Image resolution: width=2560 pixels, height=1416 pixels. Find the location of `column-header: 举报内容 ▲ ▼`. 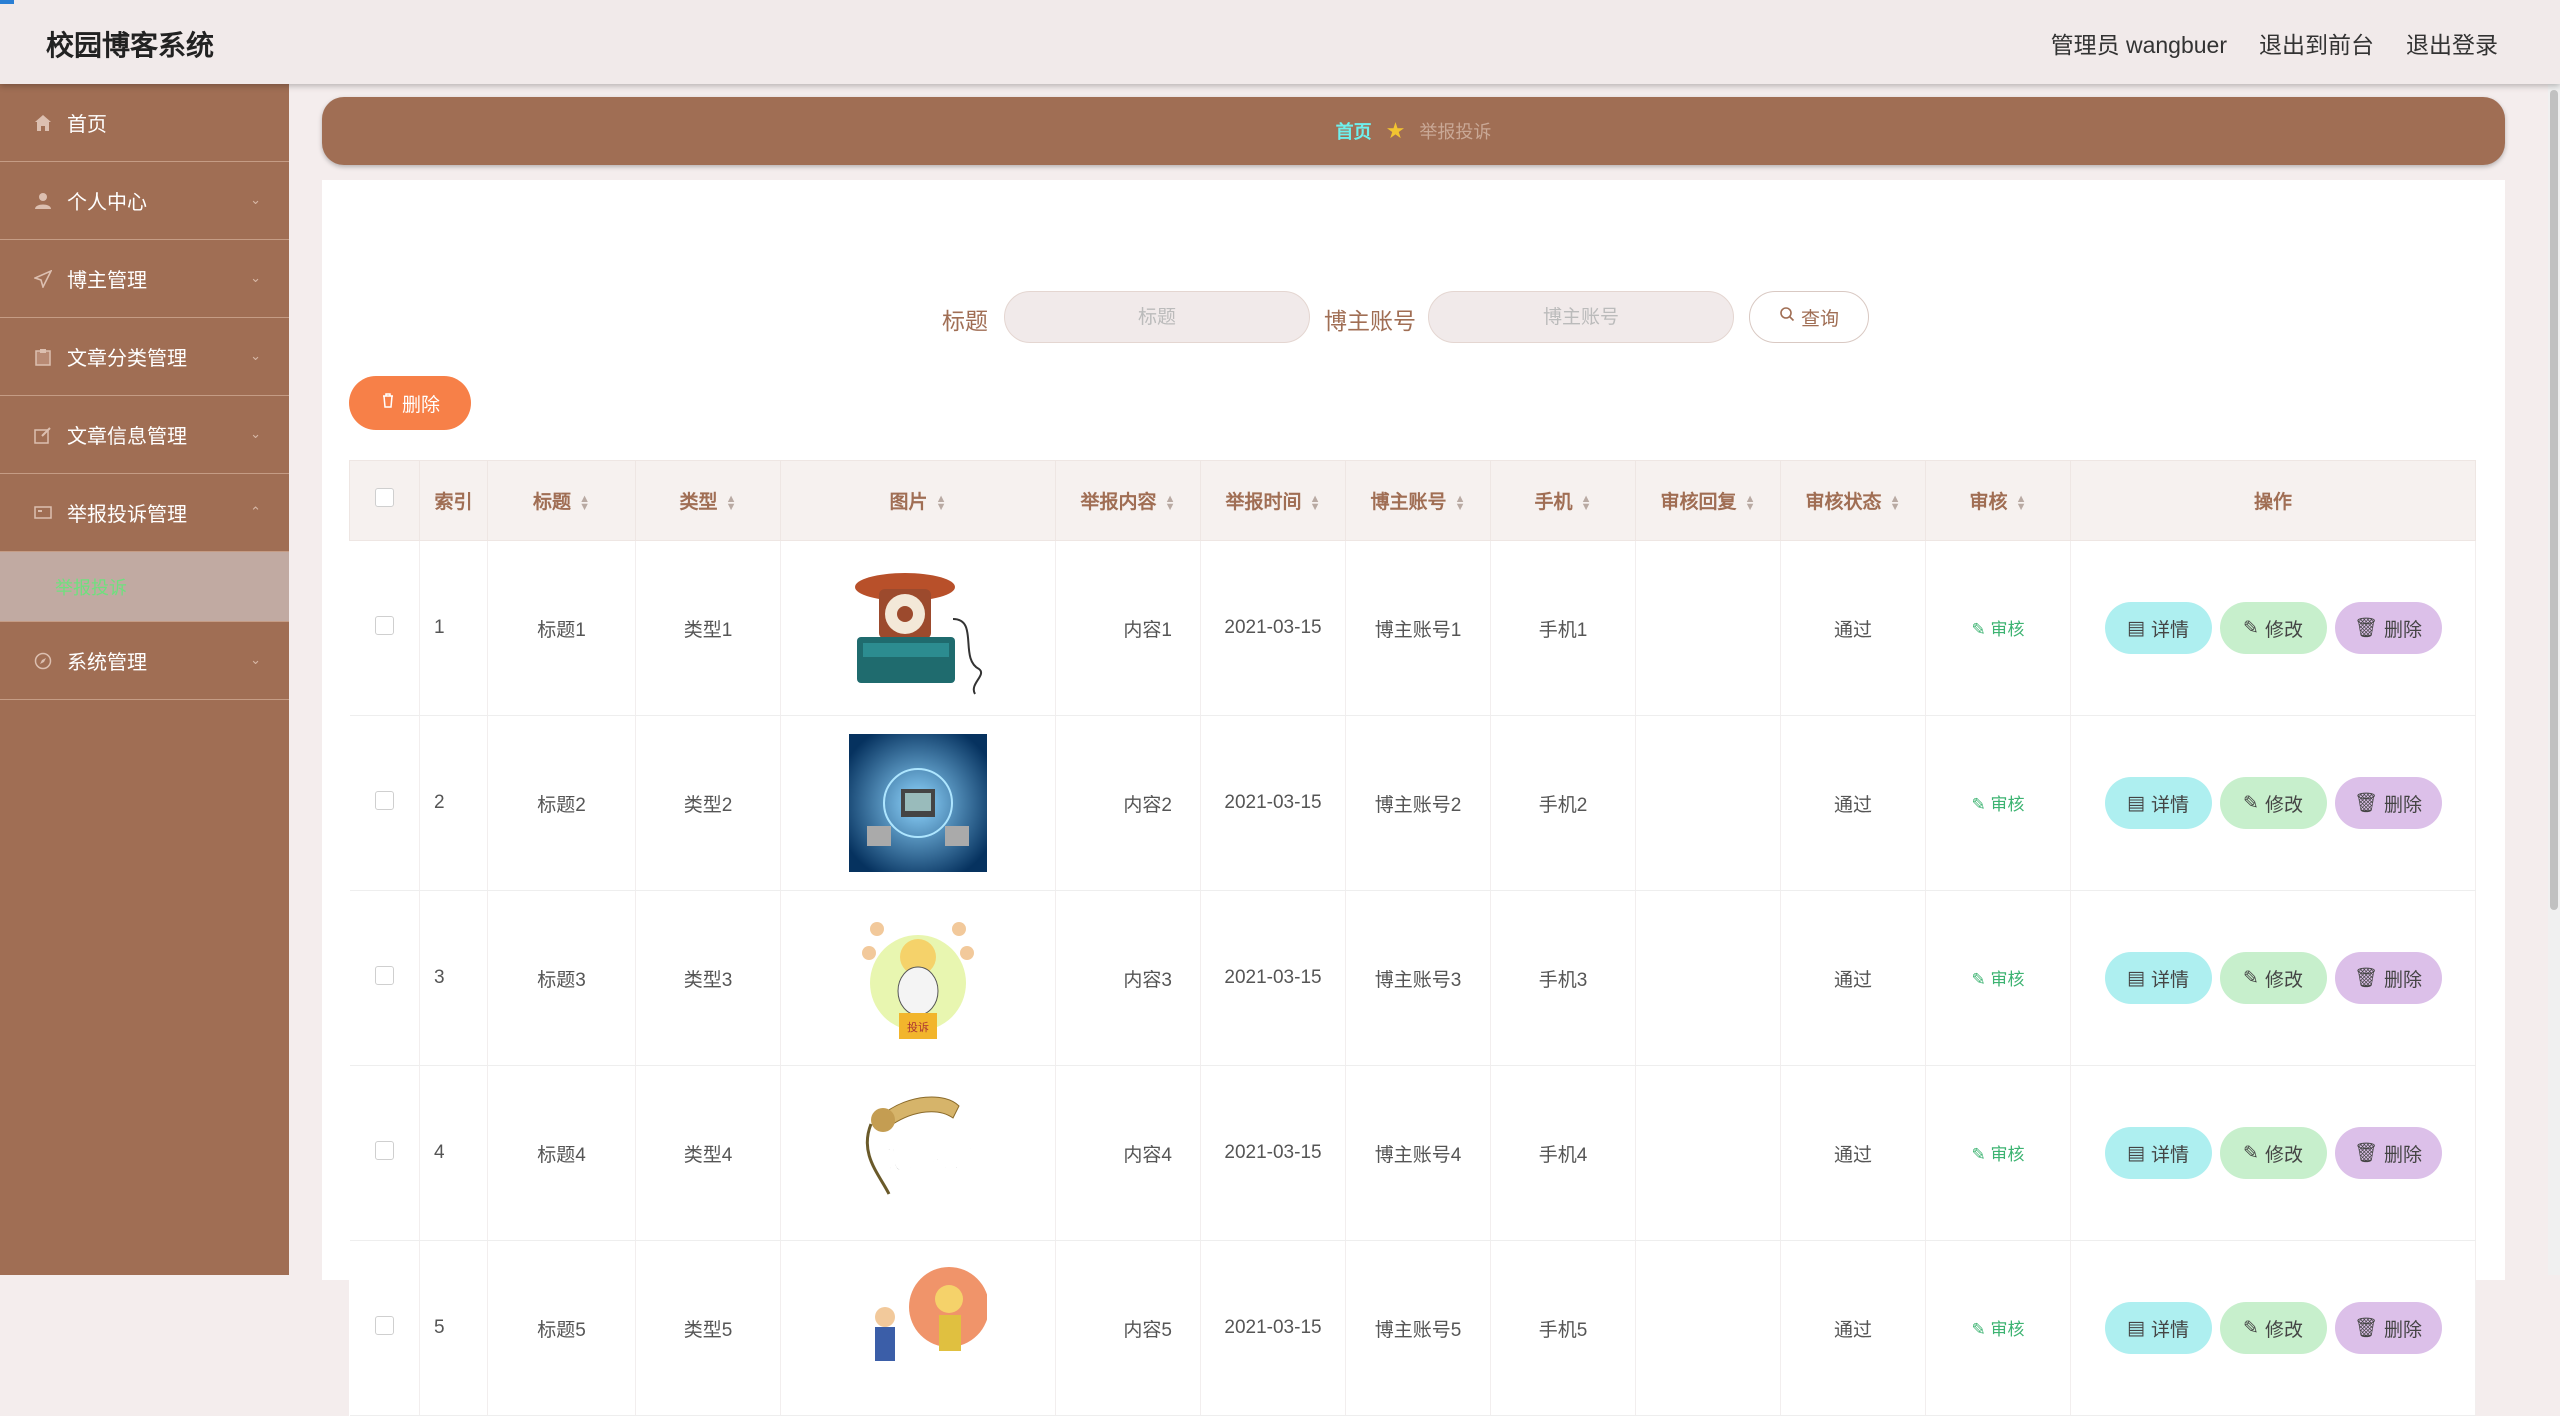

column-header: 举报内容 ▲ ▼ is located at coordinates (1128, 500).